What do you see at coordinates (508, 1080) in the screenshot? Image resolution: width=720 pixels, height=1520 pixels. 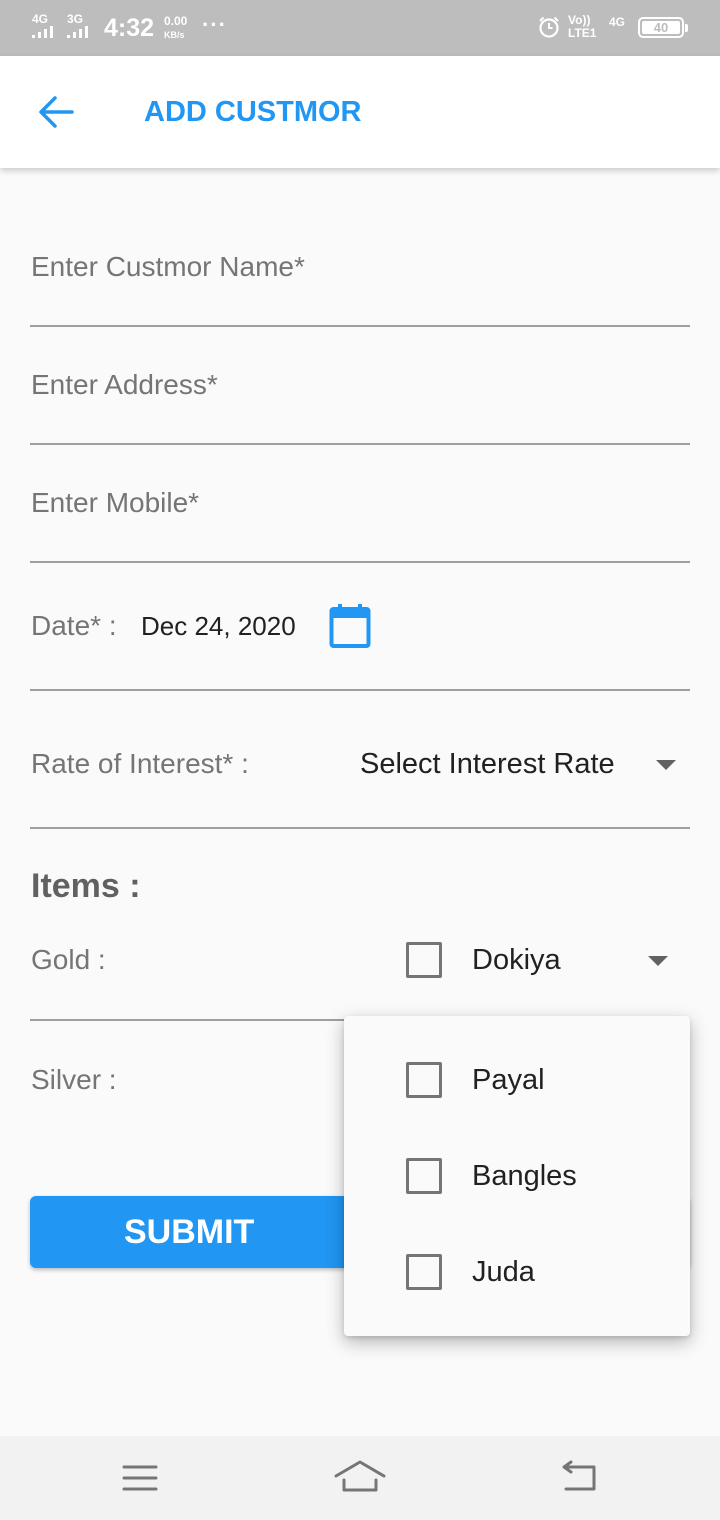 I see `menu-item-label: Payal` at bounding box center [508, 1080].